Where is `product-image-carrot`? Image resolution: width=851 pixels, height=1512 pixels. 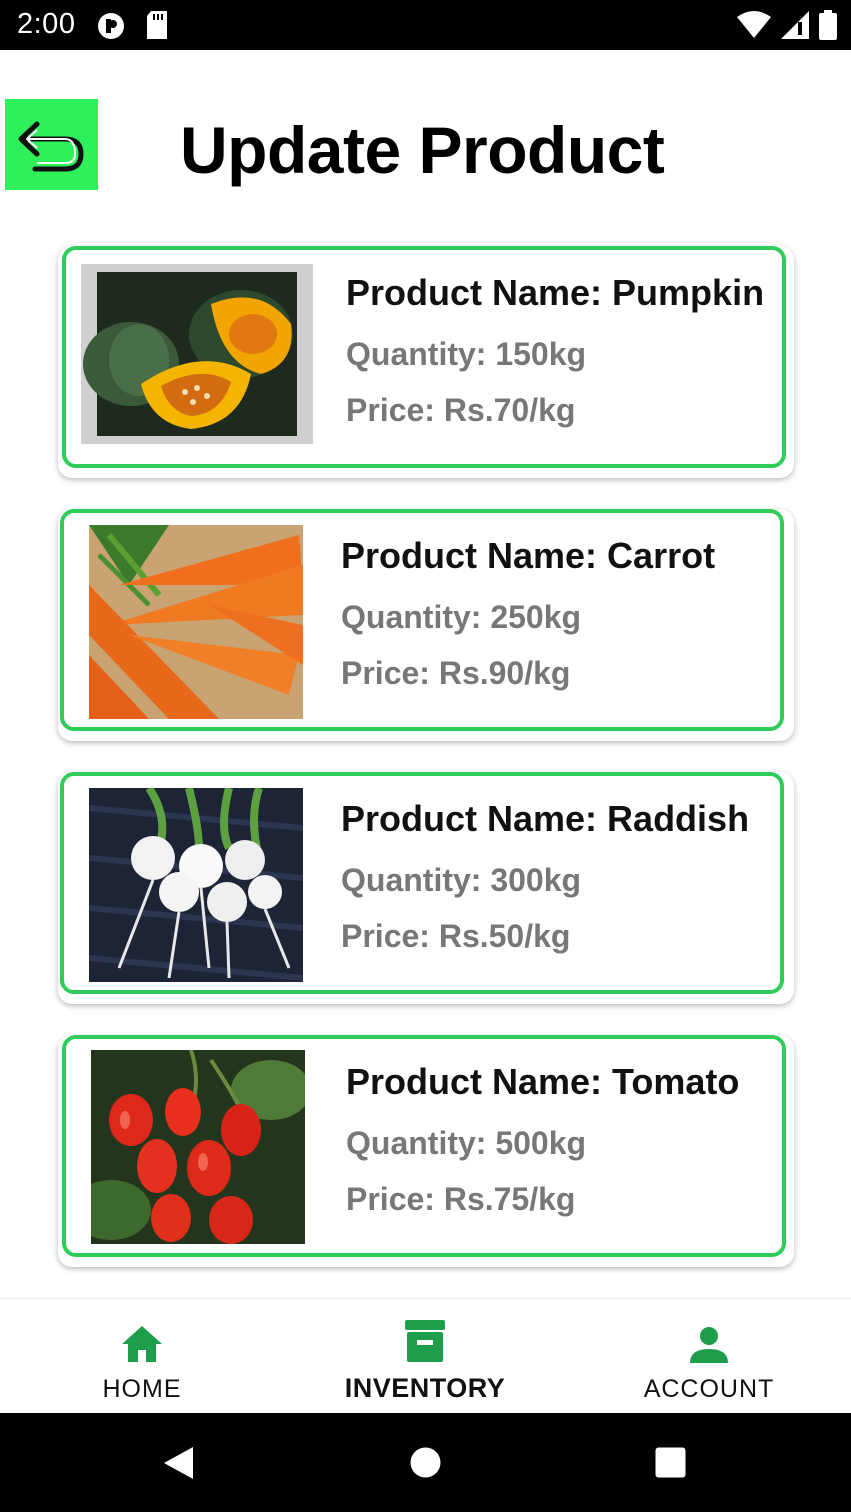
product-image-carrot is located at coordinates (196, 622).